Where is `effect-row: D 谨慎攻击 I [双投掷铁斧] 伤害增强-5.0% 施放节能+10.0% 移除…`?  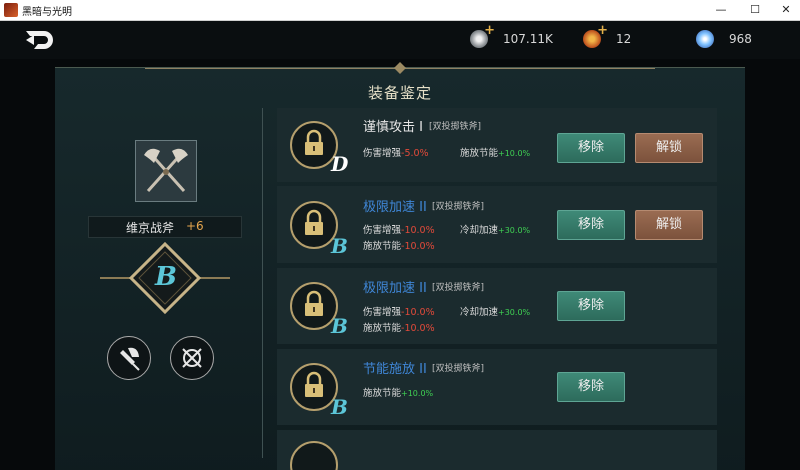
effect-row: D 谨慎攻击 I [双投掷铁斧] 伤害增强-5.0% 施放节能+10.0% 移除… is located at coordinates (497, 145).